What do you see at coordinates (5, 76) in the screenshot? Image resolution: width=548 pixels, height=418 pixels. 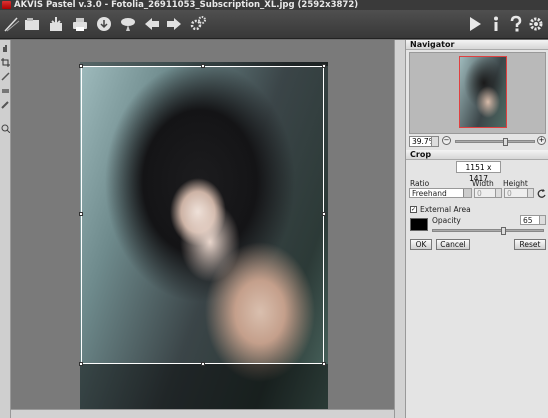 I see `stroke-tool-icon` at bounding box center [5, 76].